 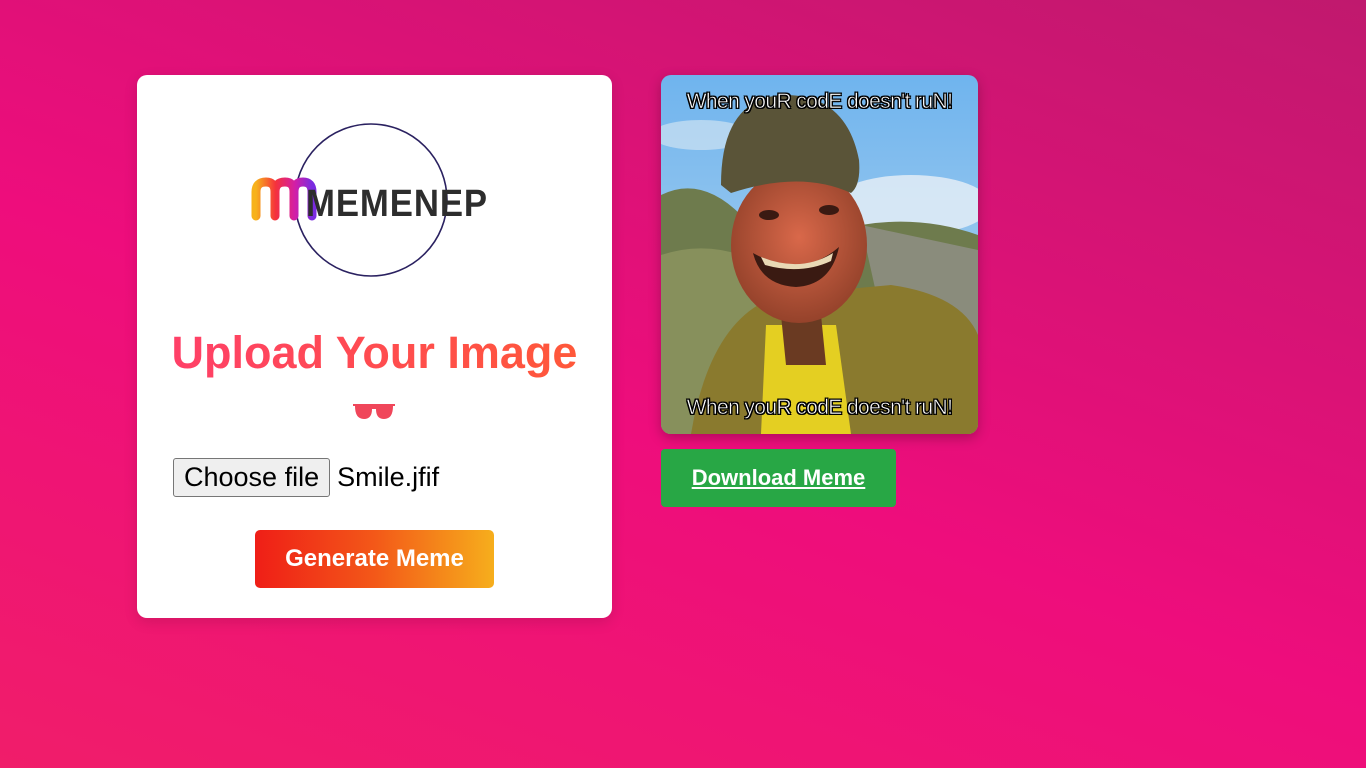 I want to click on memenep-logo: MEMENEP, so click(x=369, y=200).